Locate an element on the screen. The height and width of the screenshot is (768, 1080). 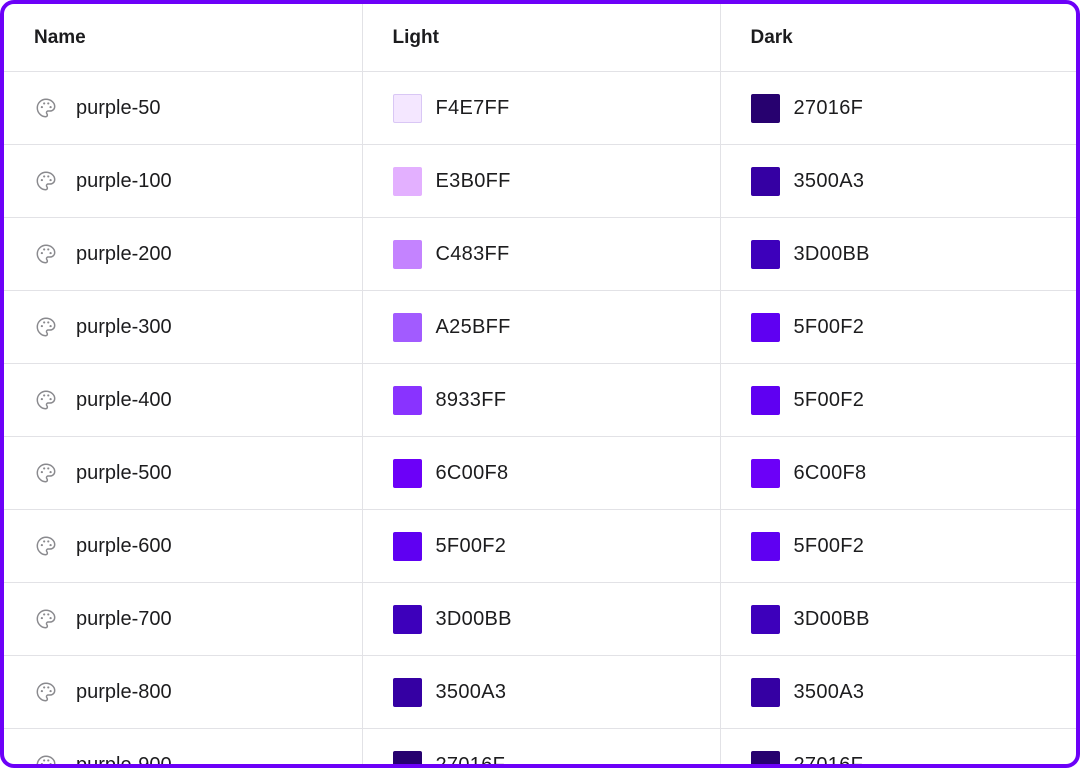
dark-value-cell: 6C00F8 is located at coordinates (898, 473).